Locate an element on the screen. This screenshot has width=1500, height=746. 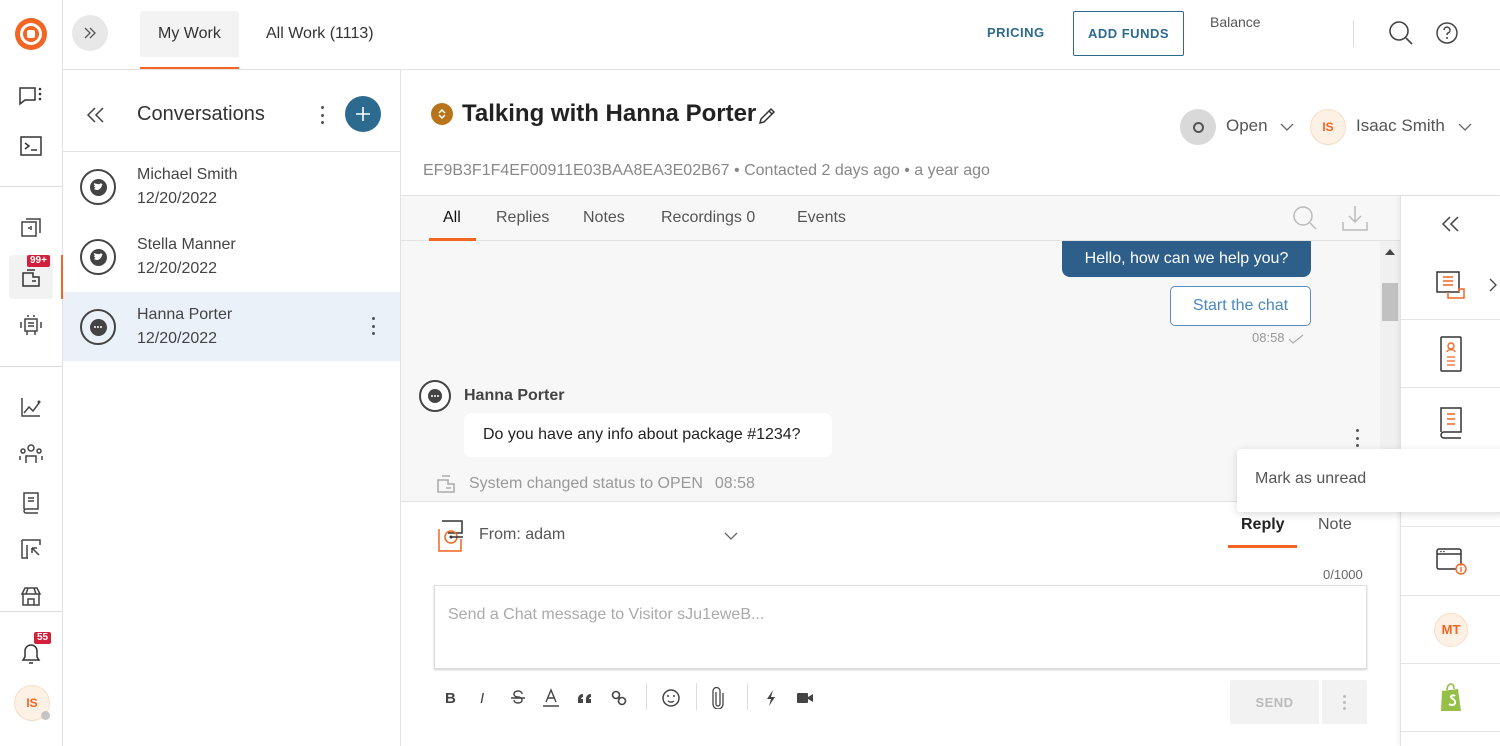
conversation-item: Michael Smith 12/20/2022 is located at coordinates (231, 186).